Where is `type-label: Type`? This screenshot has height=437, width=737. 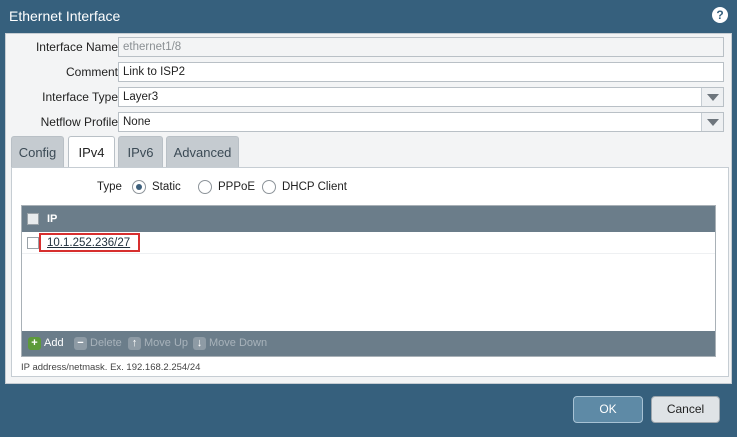 type-label: Type is located at coordinates (109, 187).